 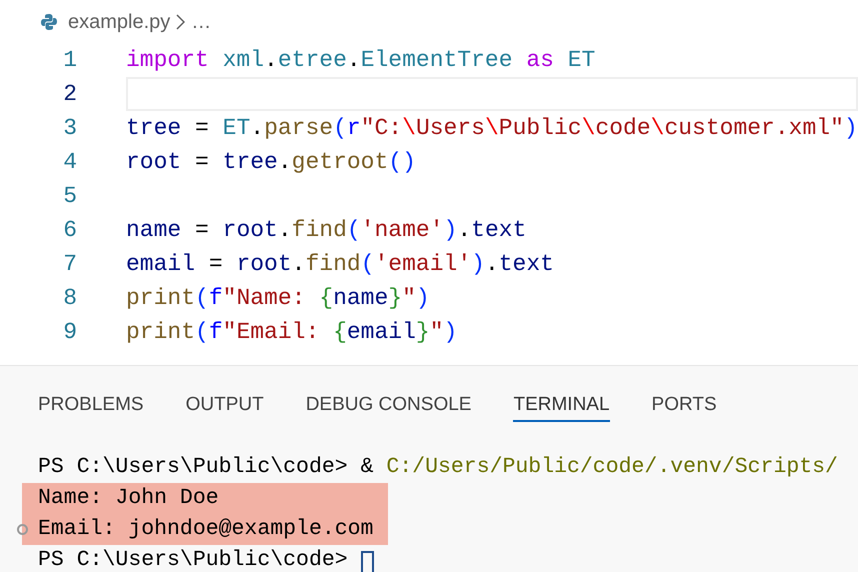 What do you see at coordinates (69, 162) in the screenshot?
I see `line-number: 4` at bounding box center [69, 162].